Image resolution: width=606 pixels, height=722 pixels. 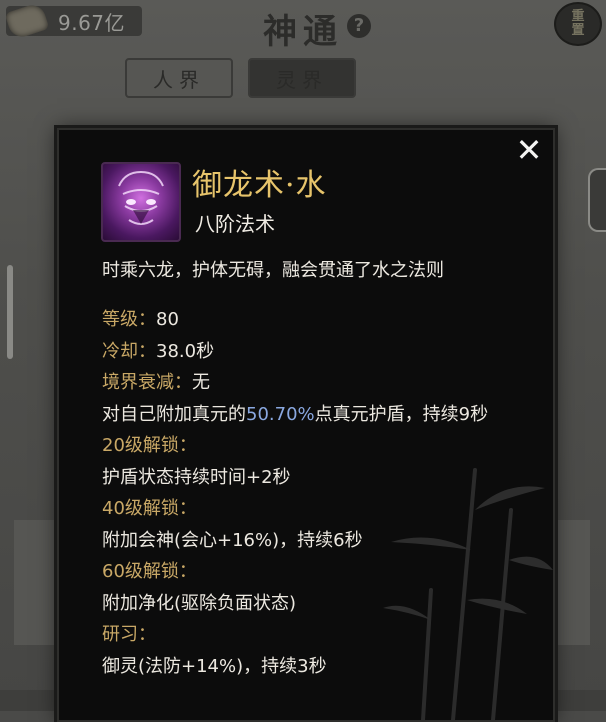 I want to click on reset-button: 重 置, so click(x=578, y=24).